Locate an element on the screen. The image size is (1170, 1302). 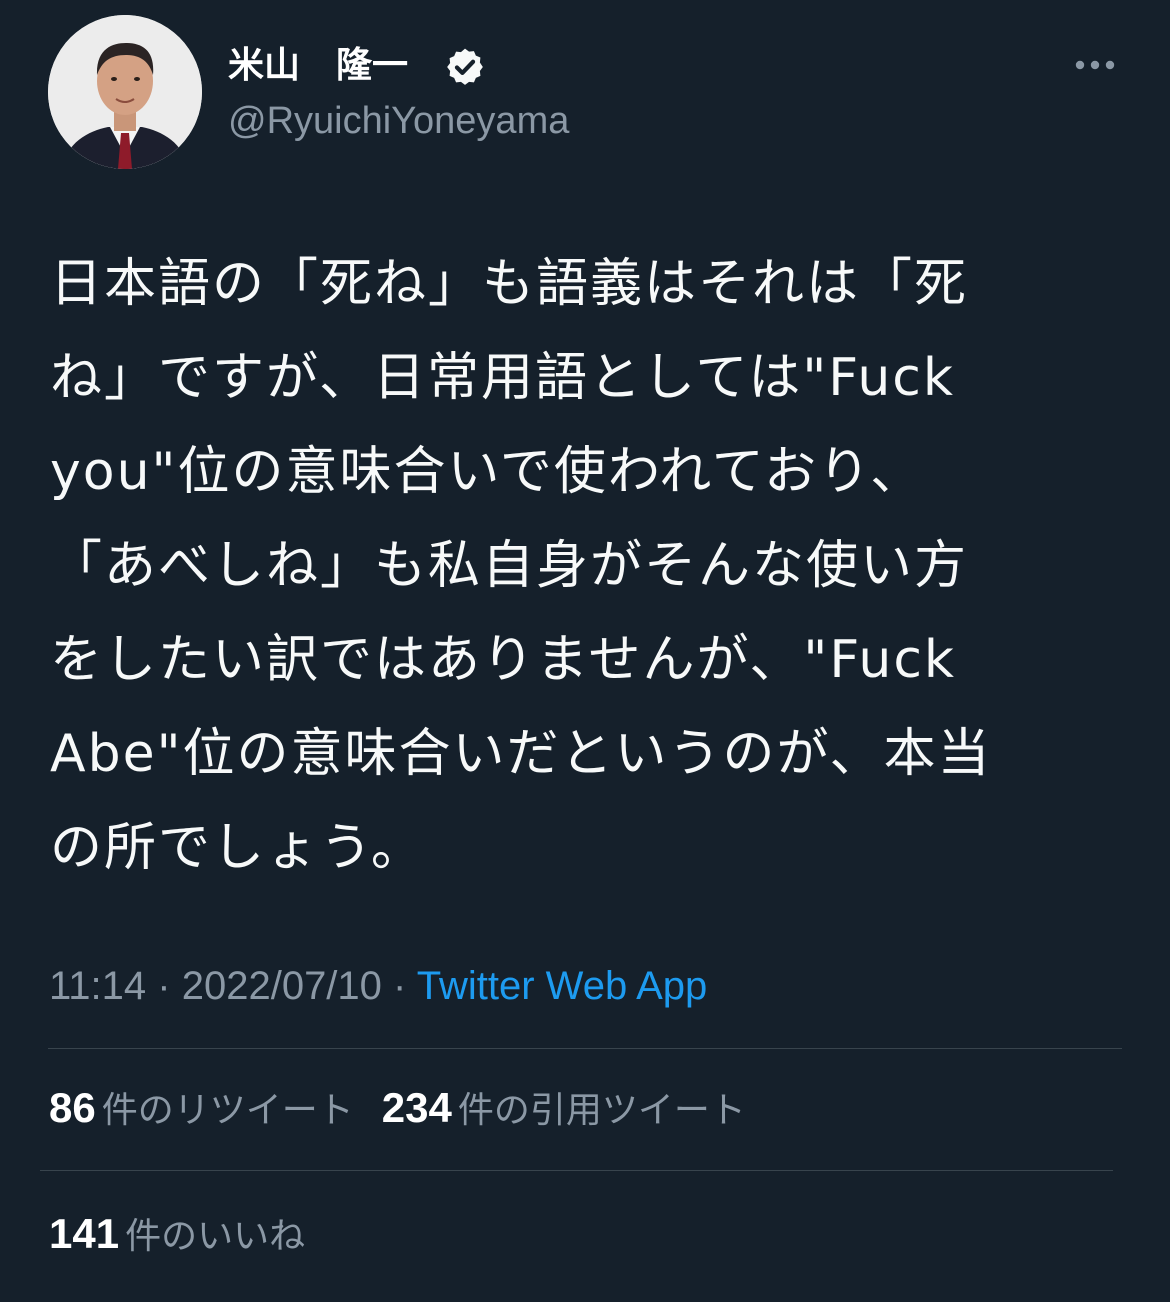
quote-stat: 234 件の引用ツイート is located at coordinates (563, 1107).